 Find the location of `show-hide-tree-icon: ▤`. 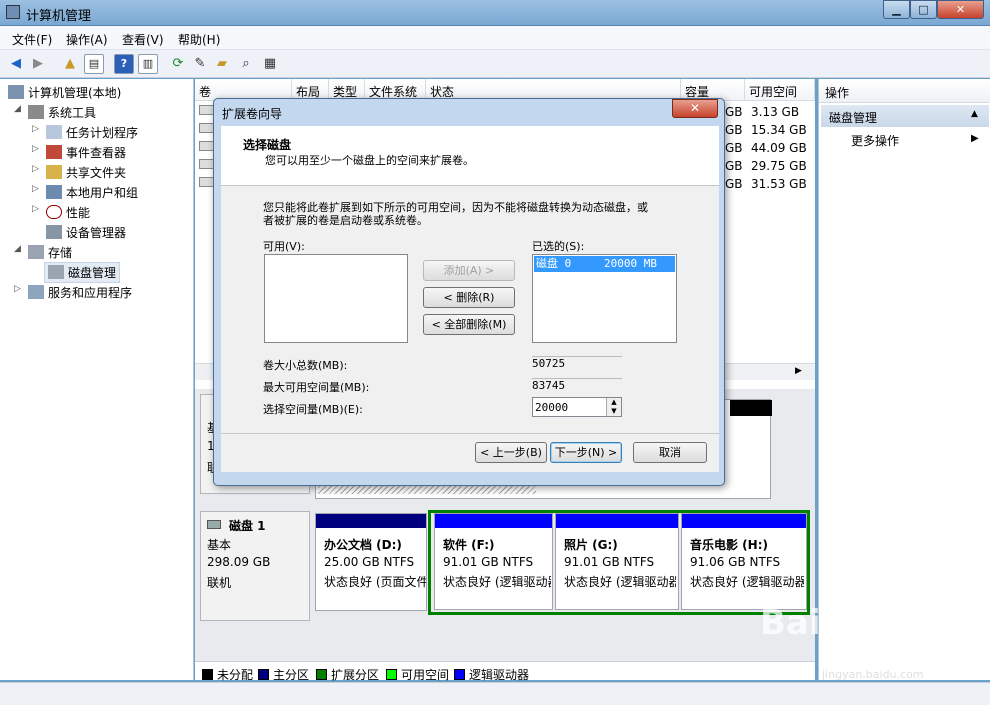

show-hide-tree-icon: ▤ is located at coordinates (94, 64).